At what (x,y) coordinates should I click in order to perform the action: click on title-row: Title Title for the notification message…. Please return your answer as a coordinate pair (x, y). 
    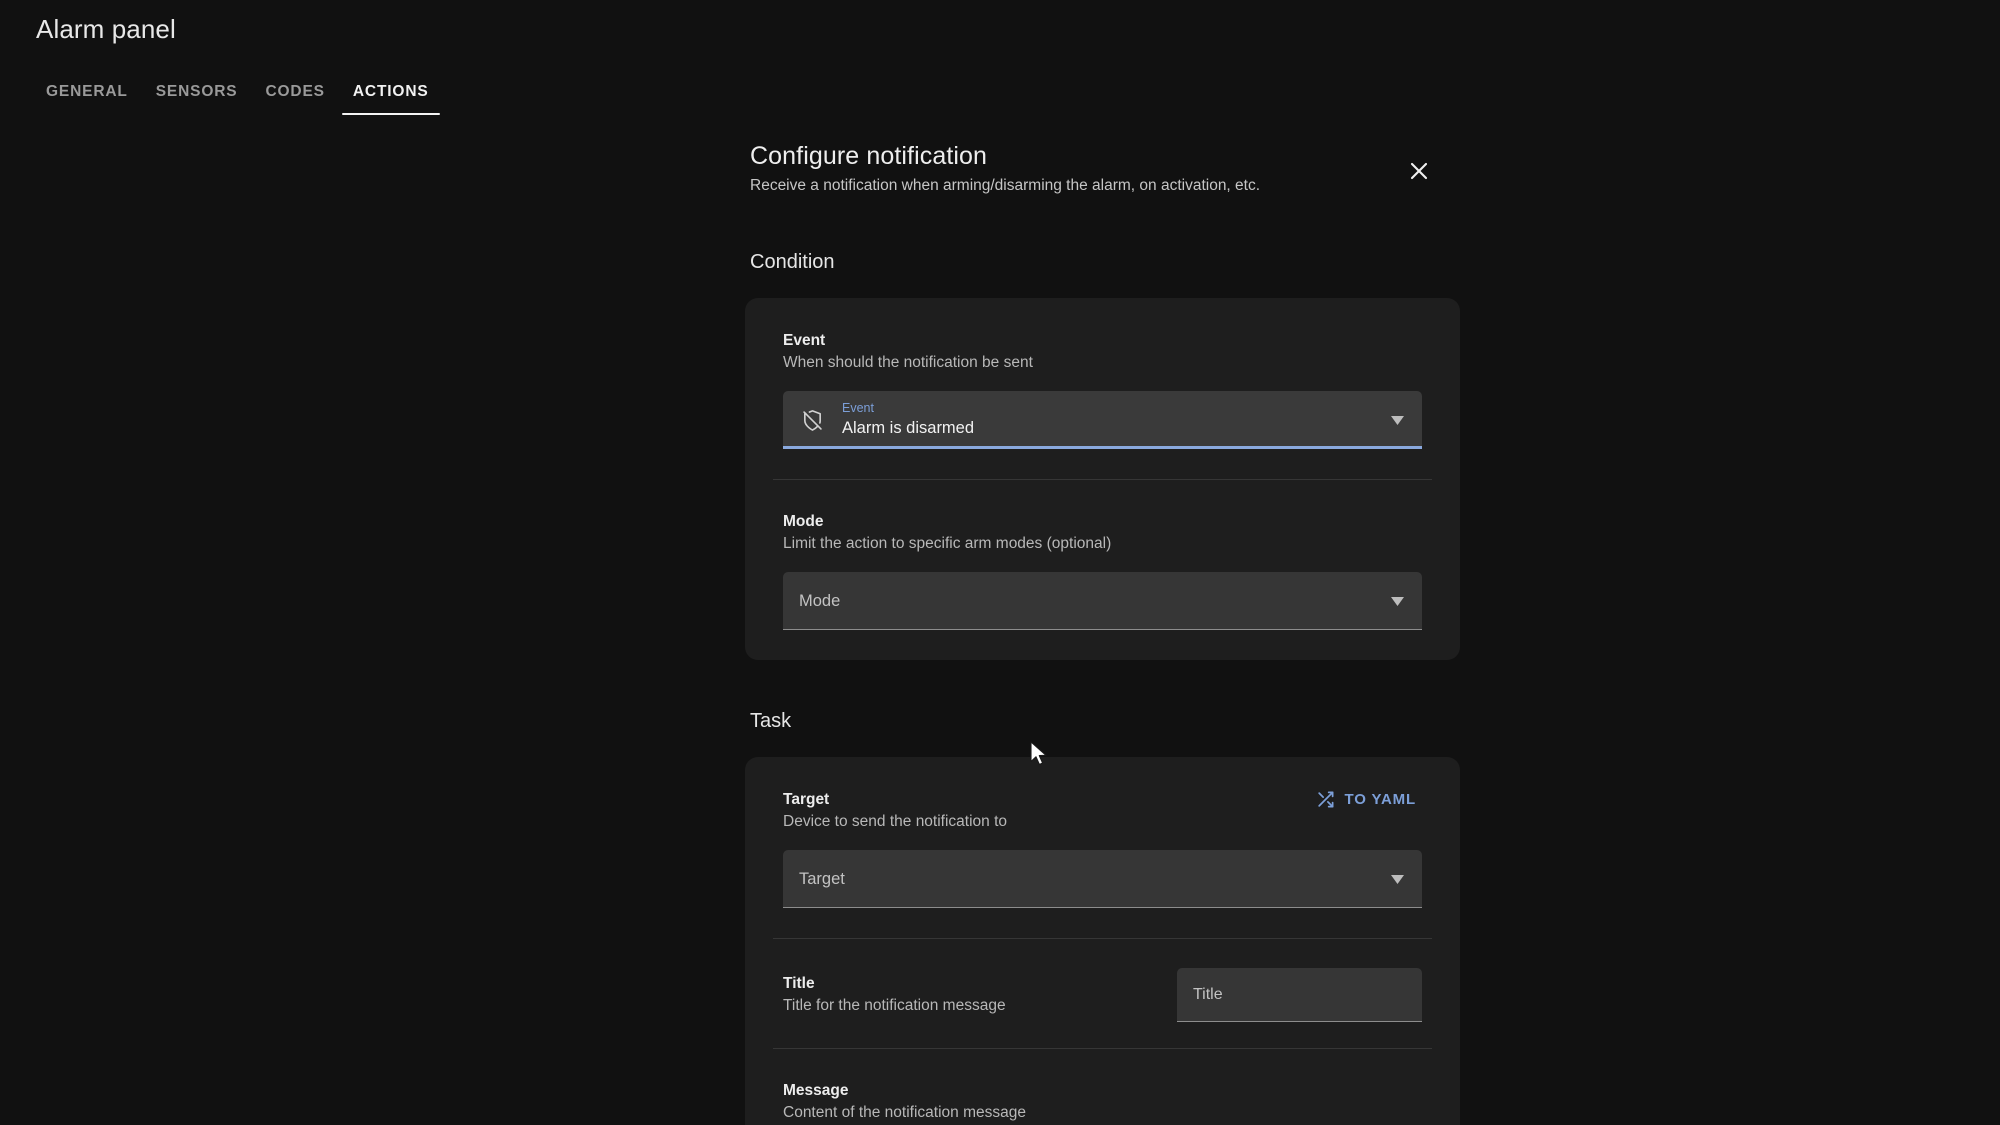
    Looking at the image, I should click on (1102, 993).